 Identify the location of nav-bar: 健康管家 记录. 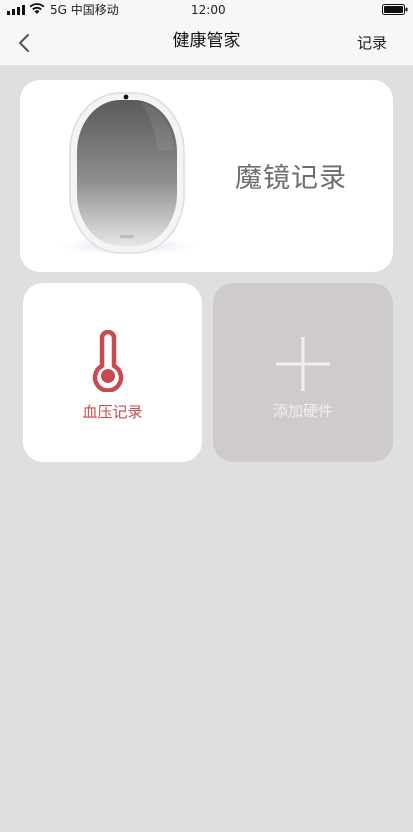
(206, 43).